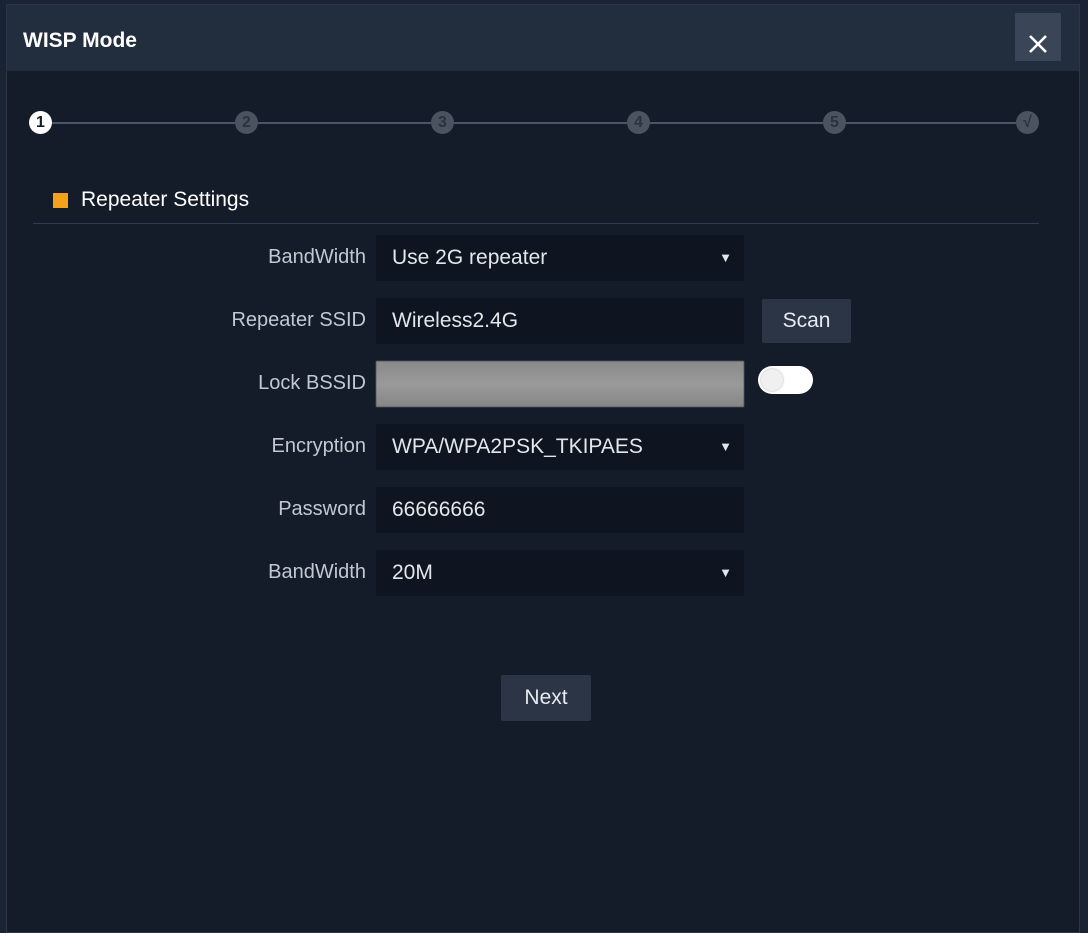 This screenshot has width=1088, height=933. I want to click on bandwidth-select-value: 20M, so click(412, 572).